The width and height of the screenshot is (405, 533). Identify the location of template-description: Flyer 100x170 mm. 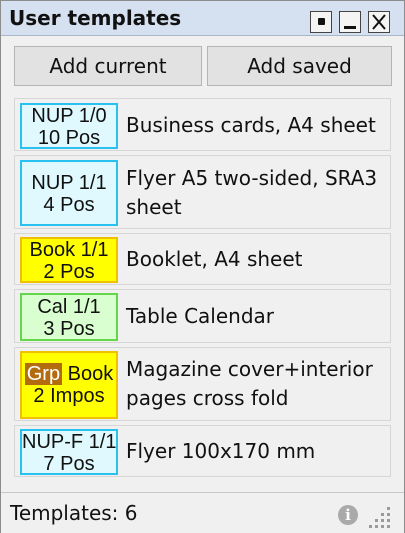
(221, 451).